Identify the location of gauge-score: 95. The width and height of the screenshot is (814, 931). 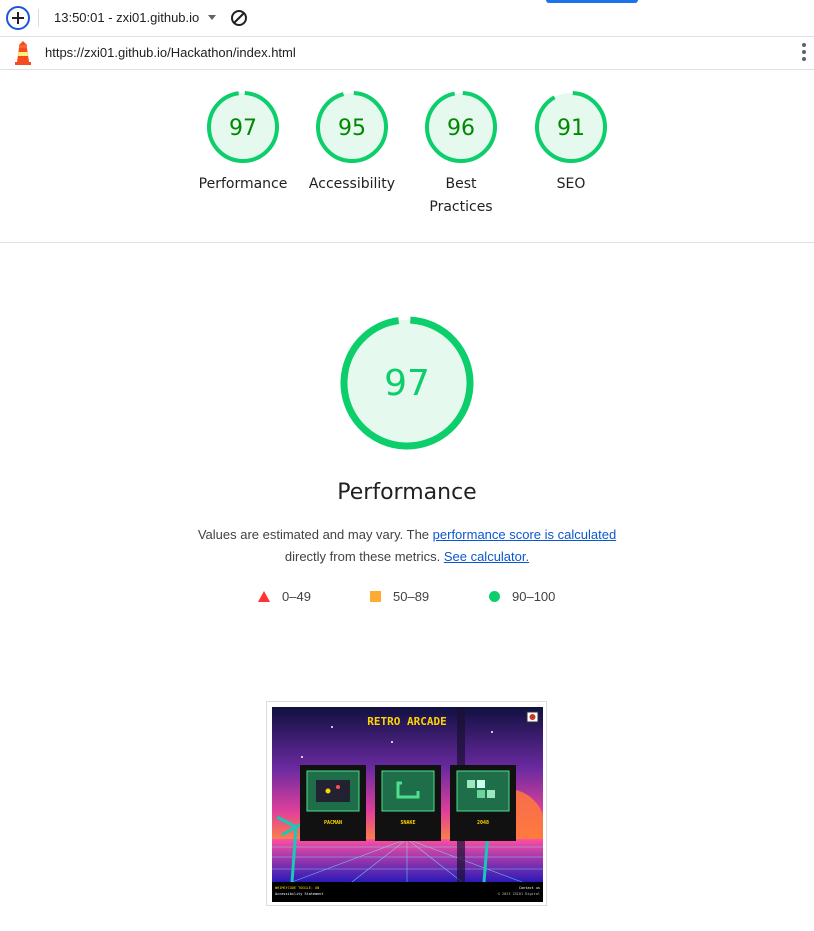
(352, 128).